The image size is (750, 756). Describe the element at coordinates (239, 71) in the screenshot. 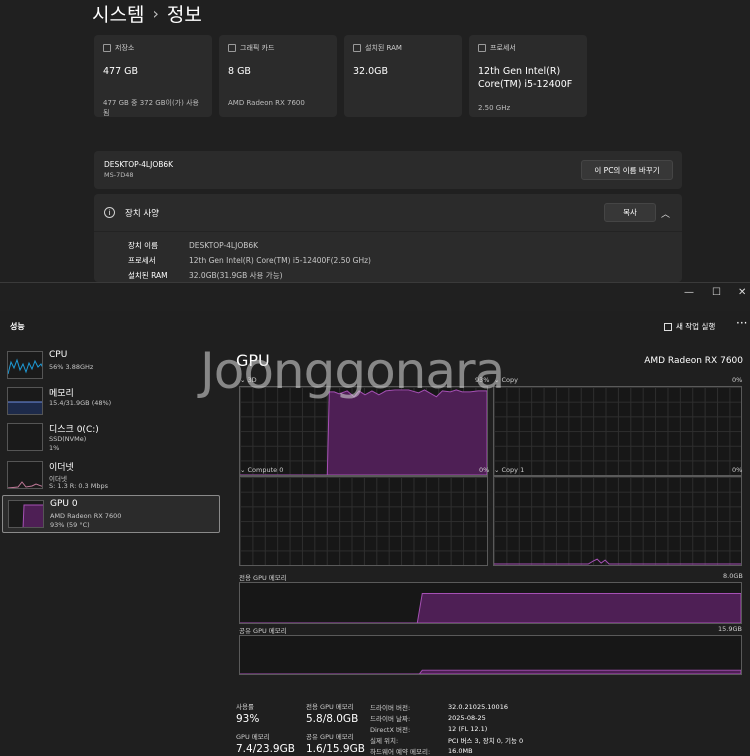

I see `card-value: 8 GB` at that location.